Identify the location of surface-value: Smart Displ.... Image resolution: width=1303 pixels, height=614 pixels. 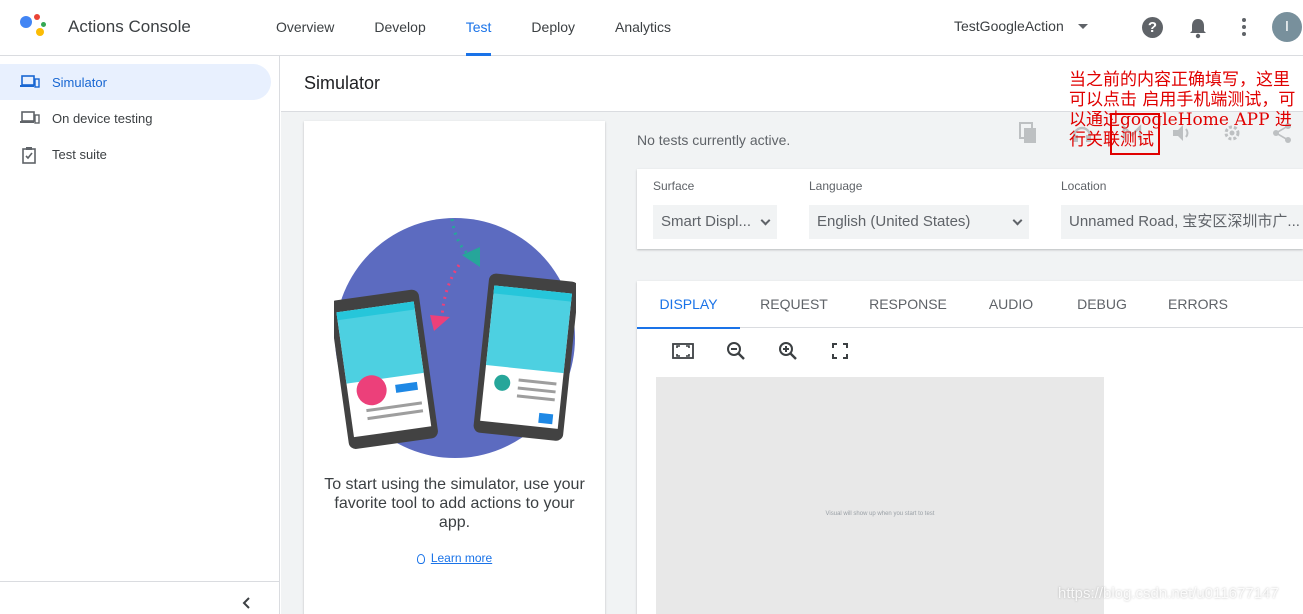
(706, 221).